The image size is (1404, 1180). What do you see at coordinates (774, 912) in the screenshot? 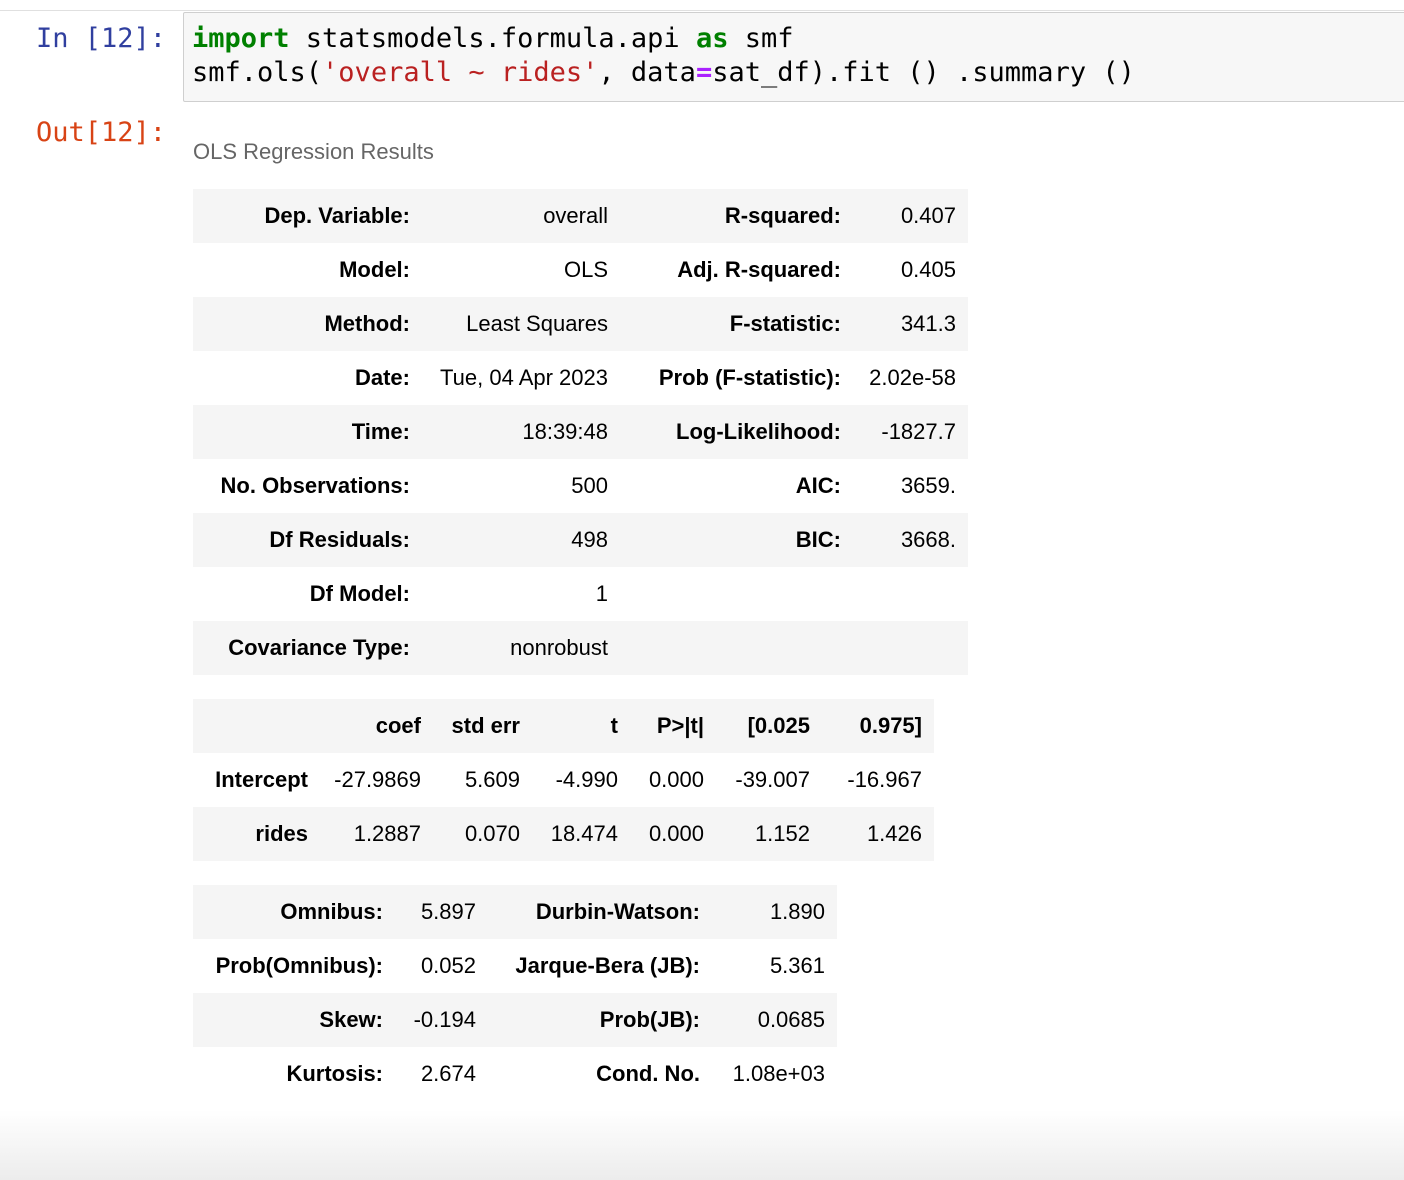
I see `stat-value: 1.890` at bounding box center [774, 912].